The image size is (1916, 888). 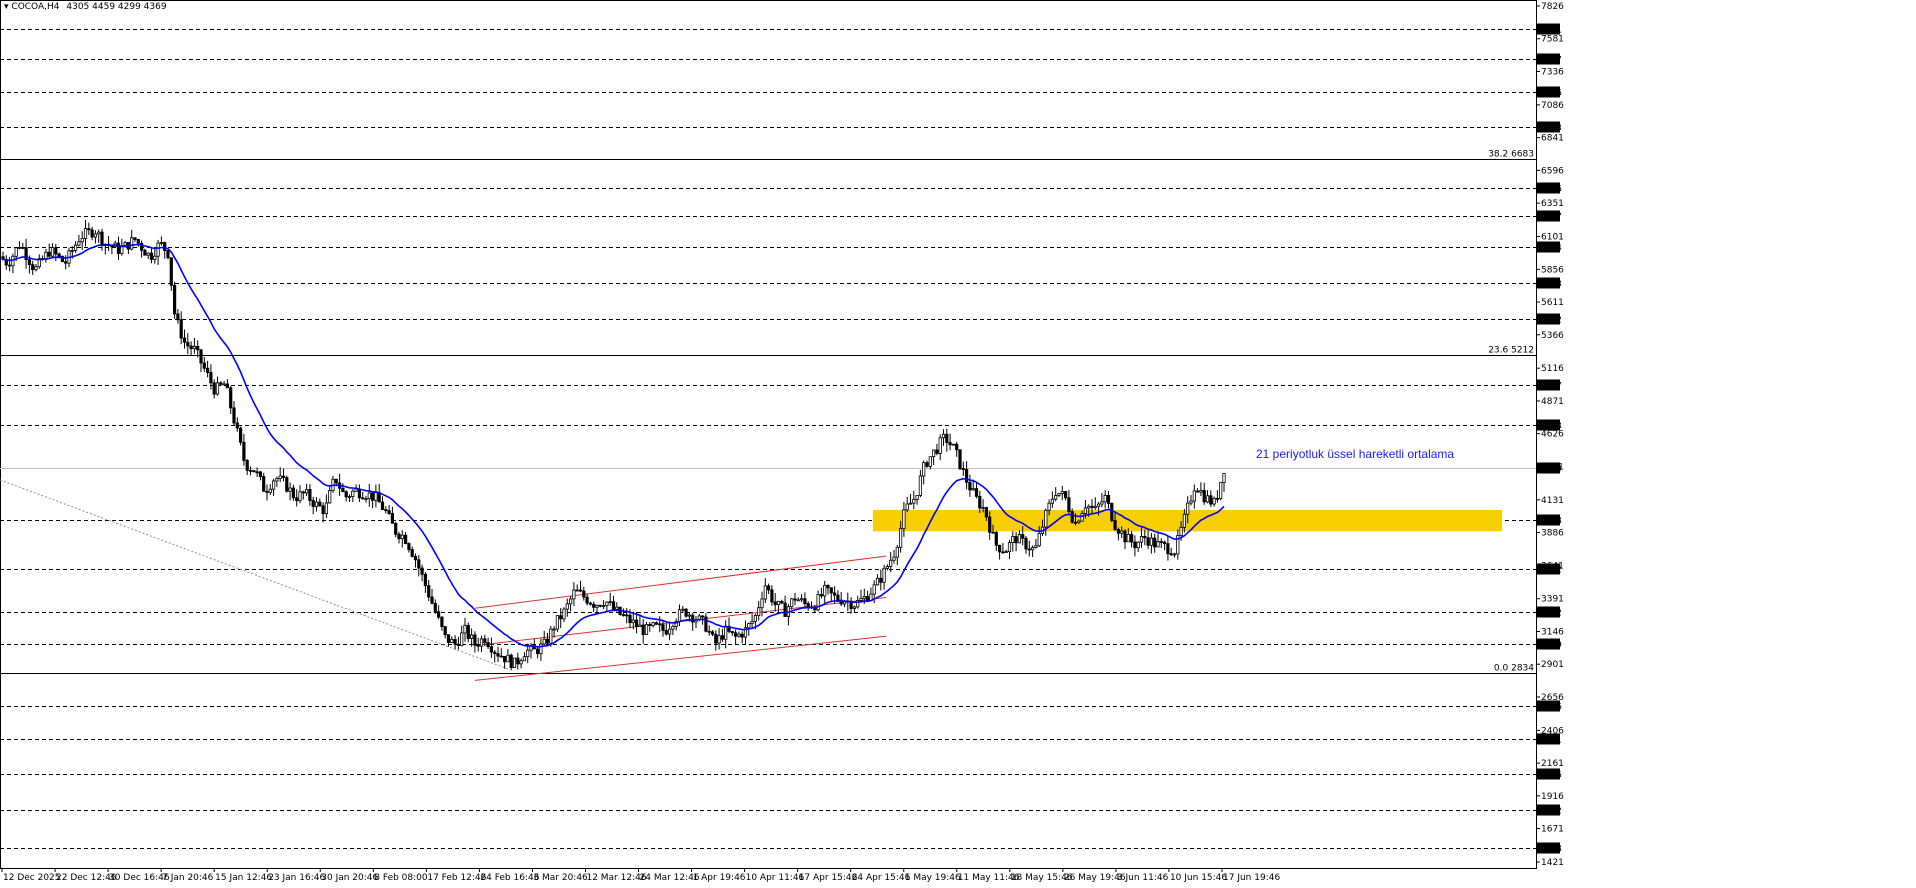 I want to click on level-price-label: 3978, so click(x=1550, y=522).